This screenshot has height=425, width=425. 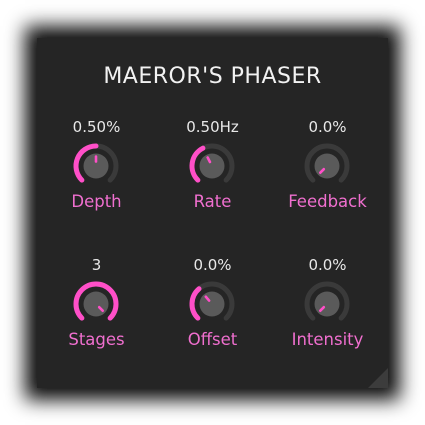 I want to click on rate-label: Rate, so click(x=212, y=201).